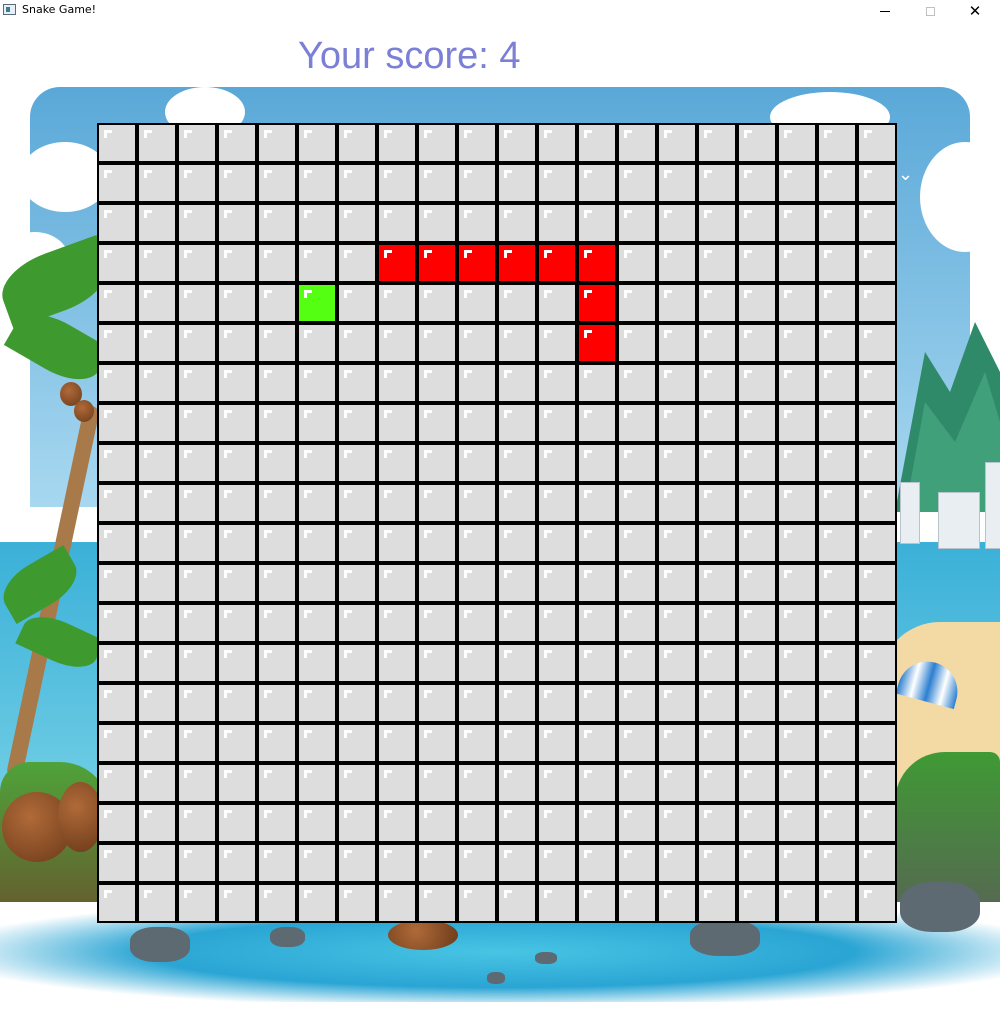 The width and height of the screenshot is (1000, 1022). I want to click on minimize-button, so click(885, 11).